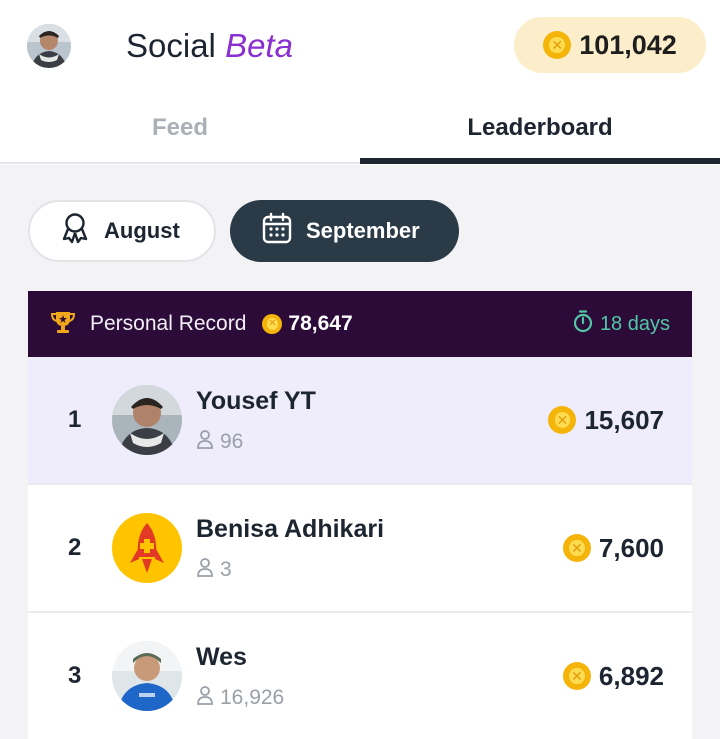  I want to click on app-title-main: Social, so click(171, 45).